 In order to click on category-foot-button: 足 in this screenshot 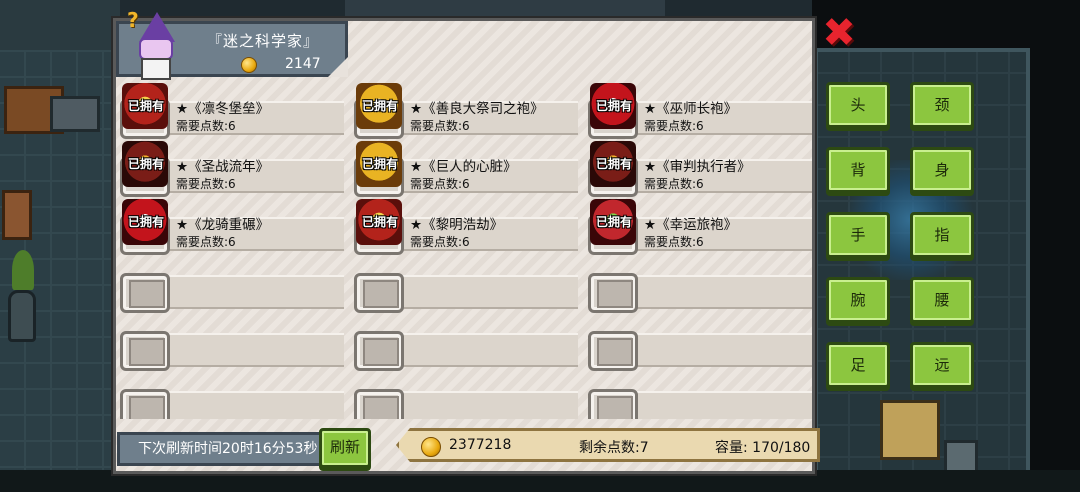, I will do `click(858, 365)`.